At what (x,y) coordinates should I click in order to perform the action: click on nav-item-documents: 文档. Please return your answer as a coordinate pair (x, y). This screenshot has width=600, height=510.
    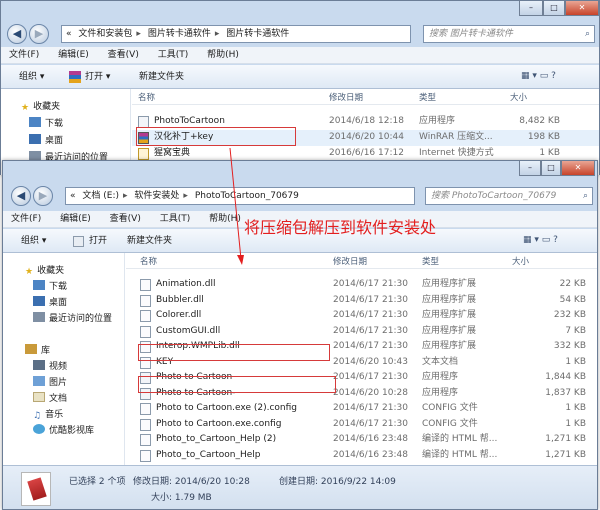
    Looking at the image, I should click on (50, 397).